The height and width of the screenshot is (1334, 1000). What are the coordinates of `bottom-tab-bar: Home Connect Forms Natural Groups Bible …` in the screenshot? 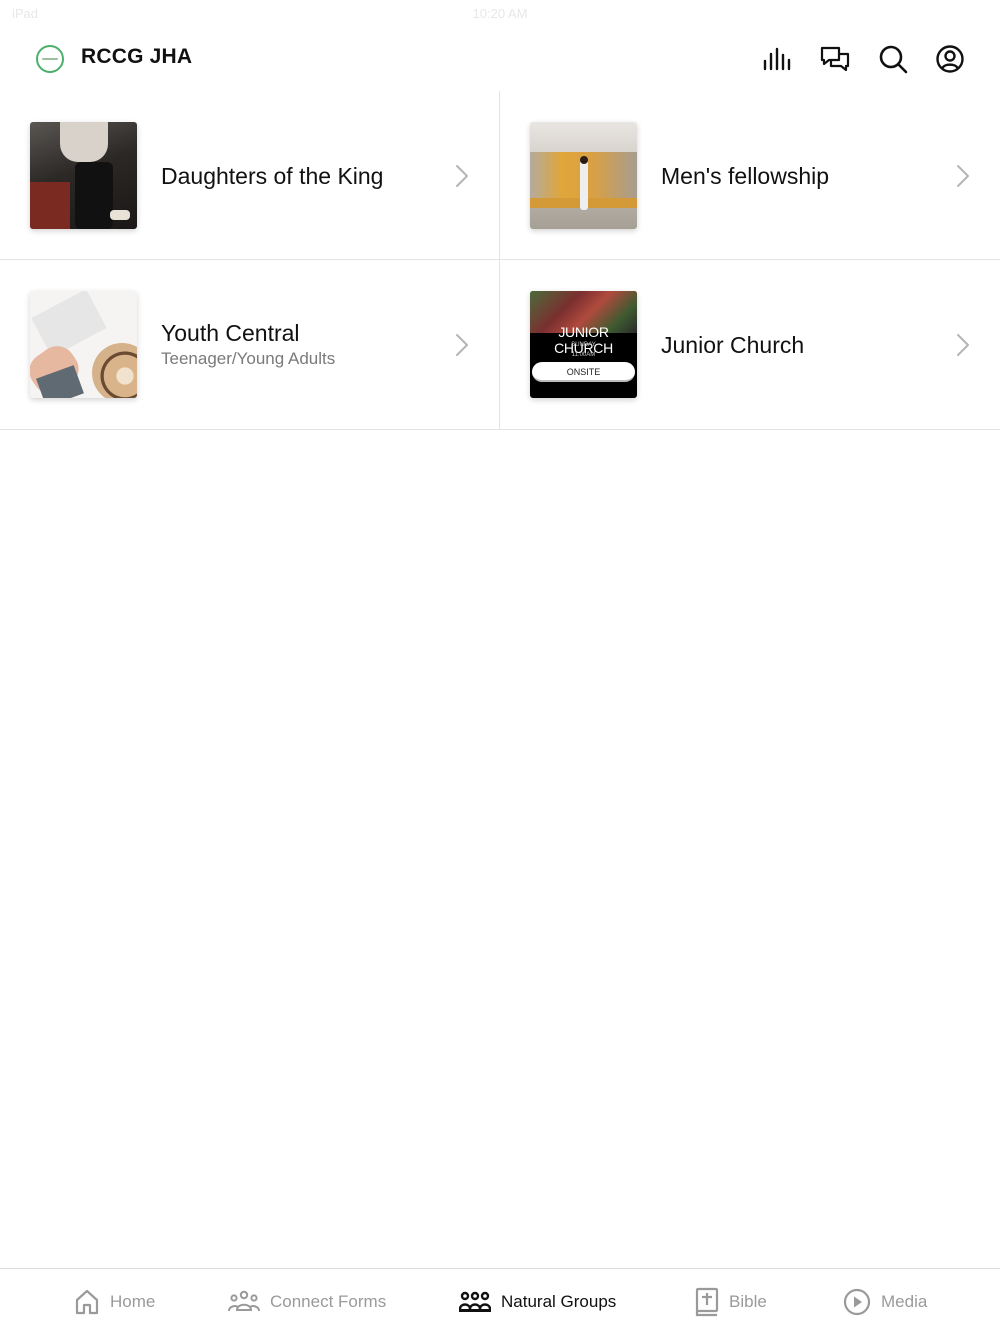 It's located at (500, 1301).